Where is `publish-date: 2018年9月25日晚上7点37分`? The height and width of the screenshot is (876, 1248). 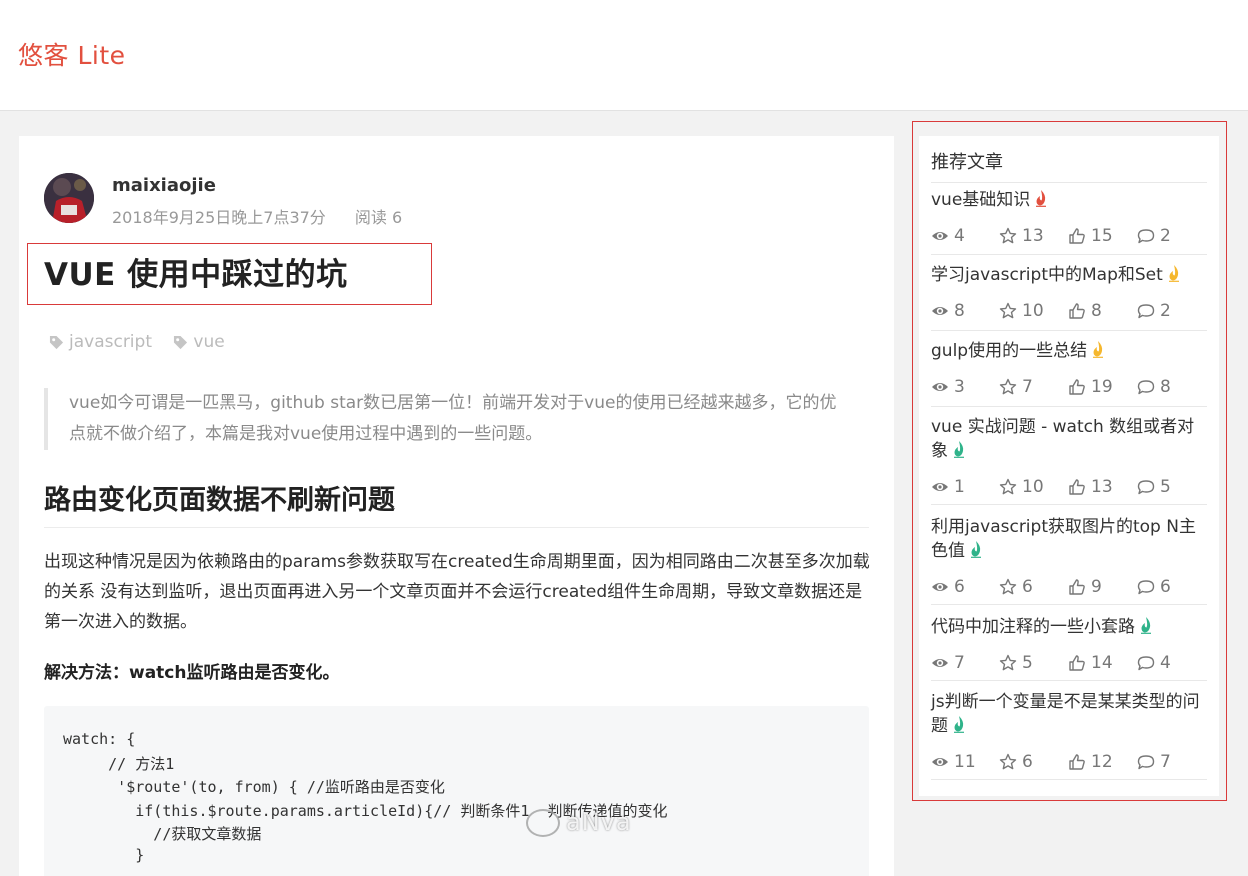
publish-date: 2018年9月25日晚上7点37分 is located at coordinates (219, 217).